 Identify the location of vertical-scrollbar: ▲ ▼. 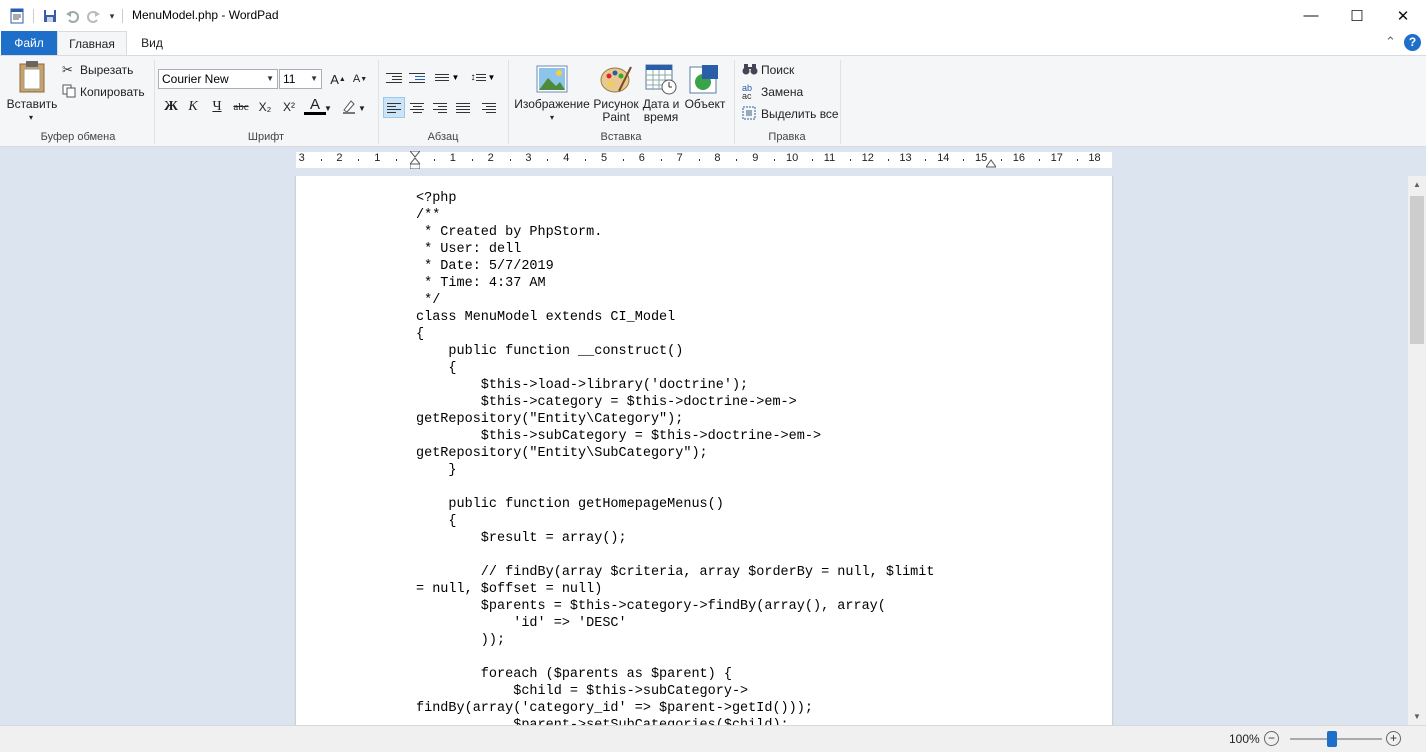
(1417, 450).